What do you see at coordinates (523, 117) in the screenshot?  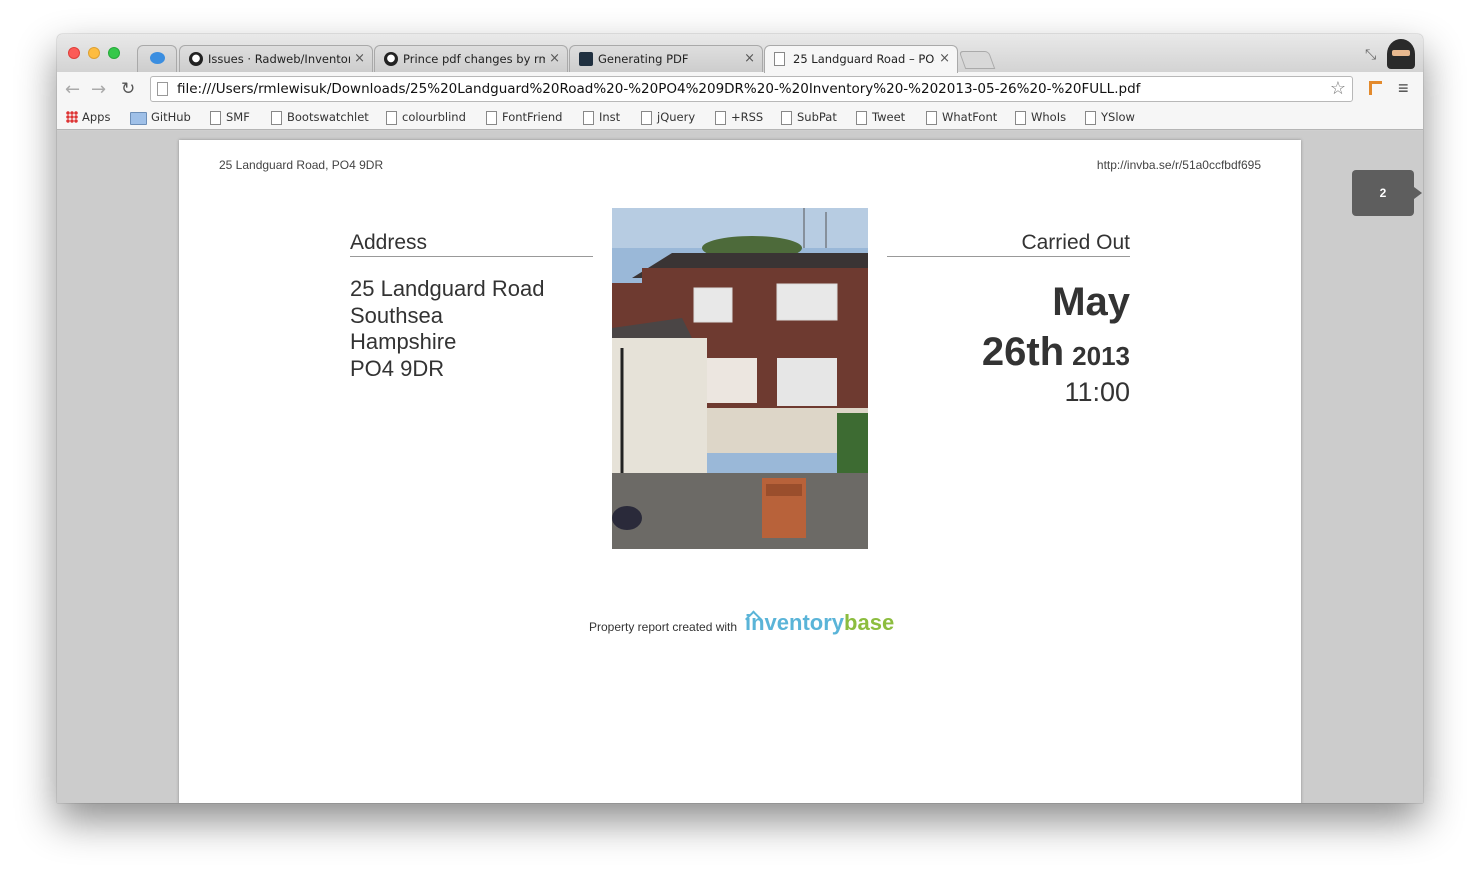 I see `bookmark-fontfriend: FontFriend` at bounding box center [523, 117].